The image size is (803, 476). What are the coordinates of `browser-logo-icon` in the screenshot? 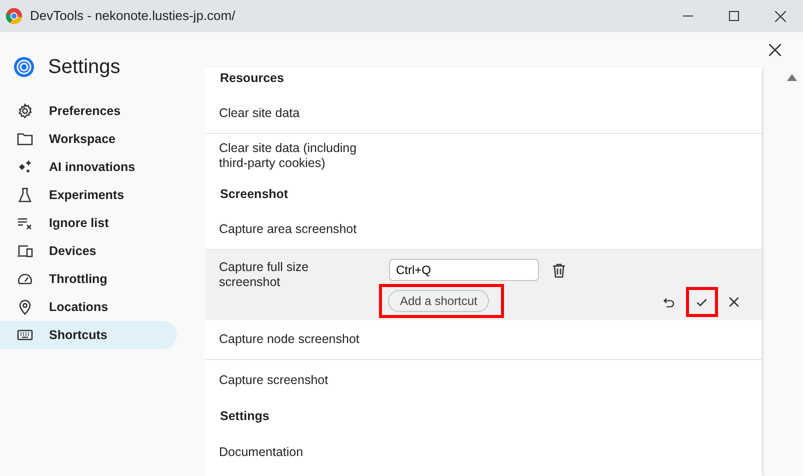 It's located at (14, 16).